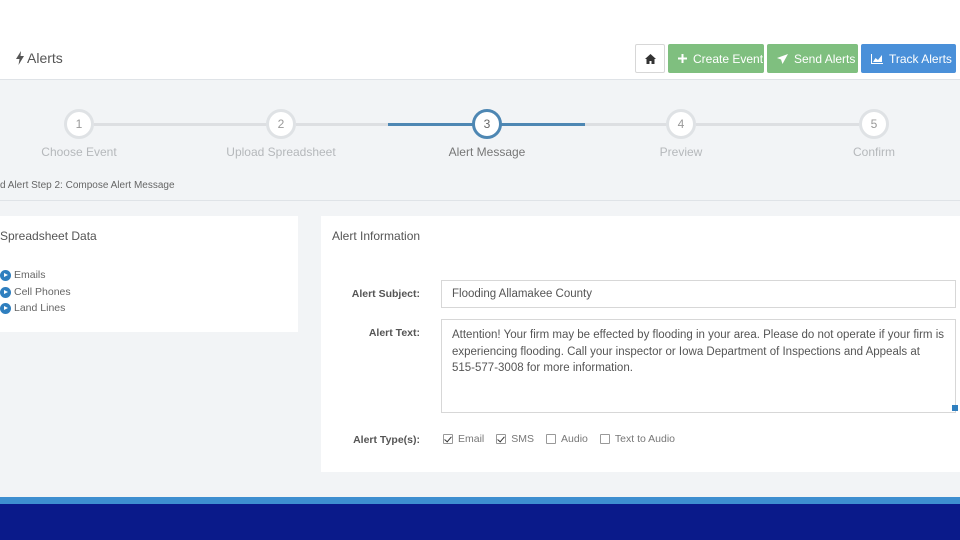 Image resolution: width=960 pixels, height=540 pixels. I want to click on list-item-cell-phones: Cell Phones, so click(35, 292).